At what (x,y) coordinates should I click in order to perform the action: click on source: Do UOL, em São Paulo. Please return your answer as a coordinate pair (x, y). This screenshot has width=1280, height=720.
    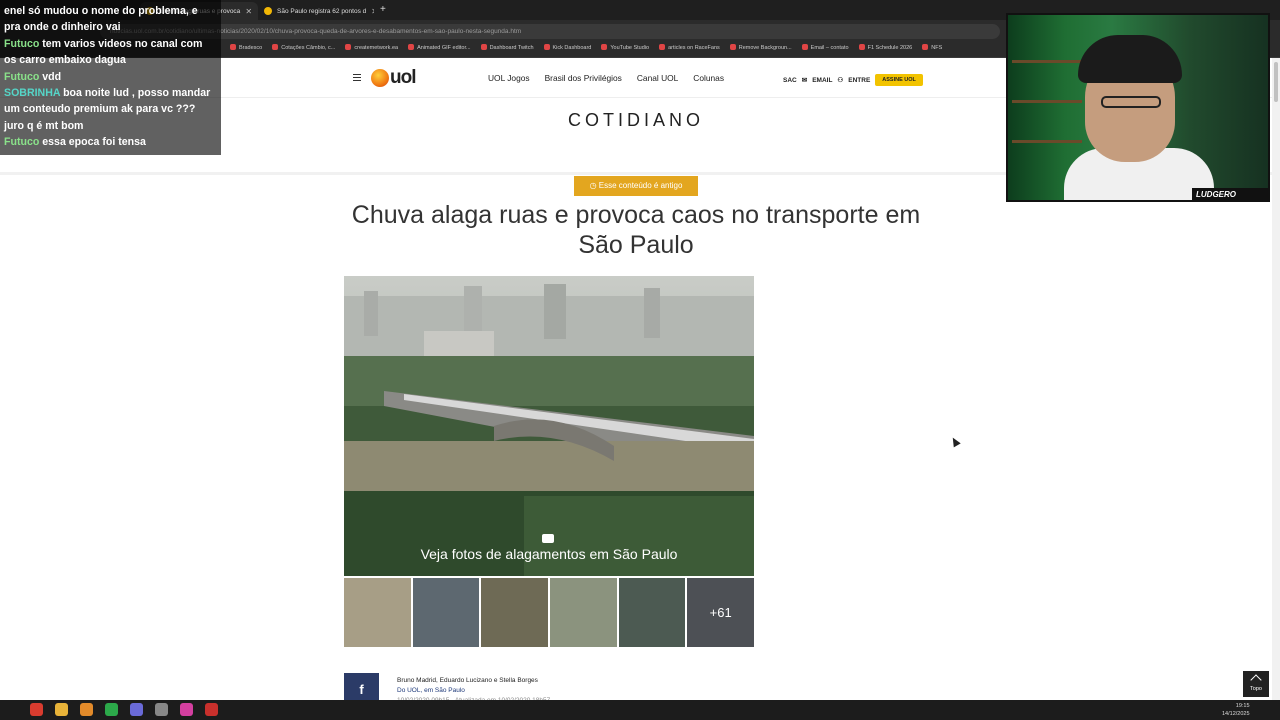
    Looking at the image, I should click on (431, 690).